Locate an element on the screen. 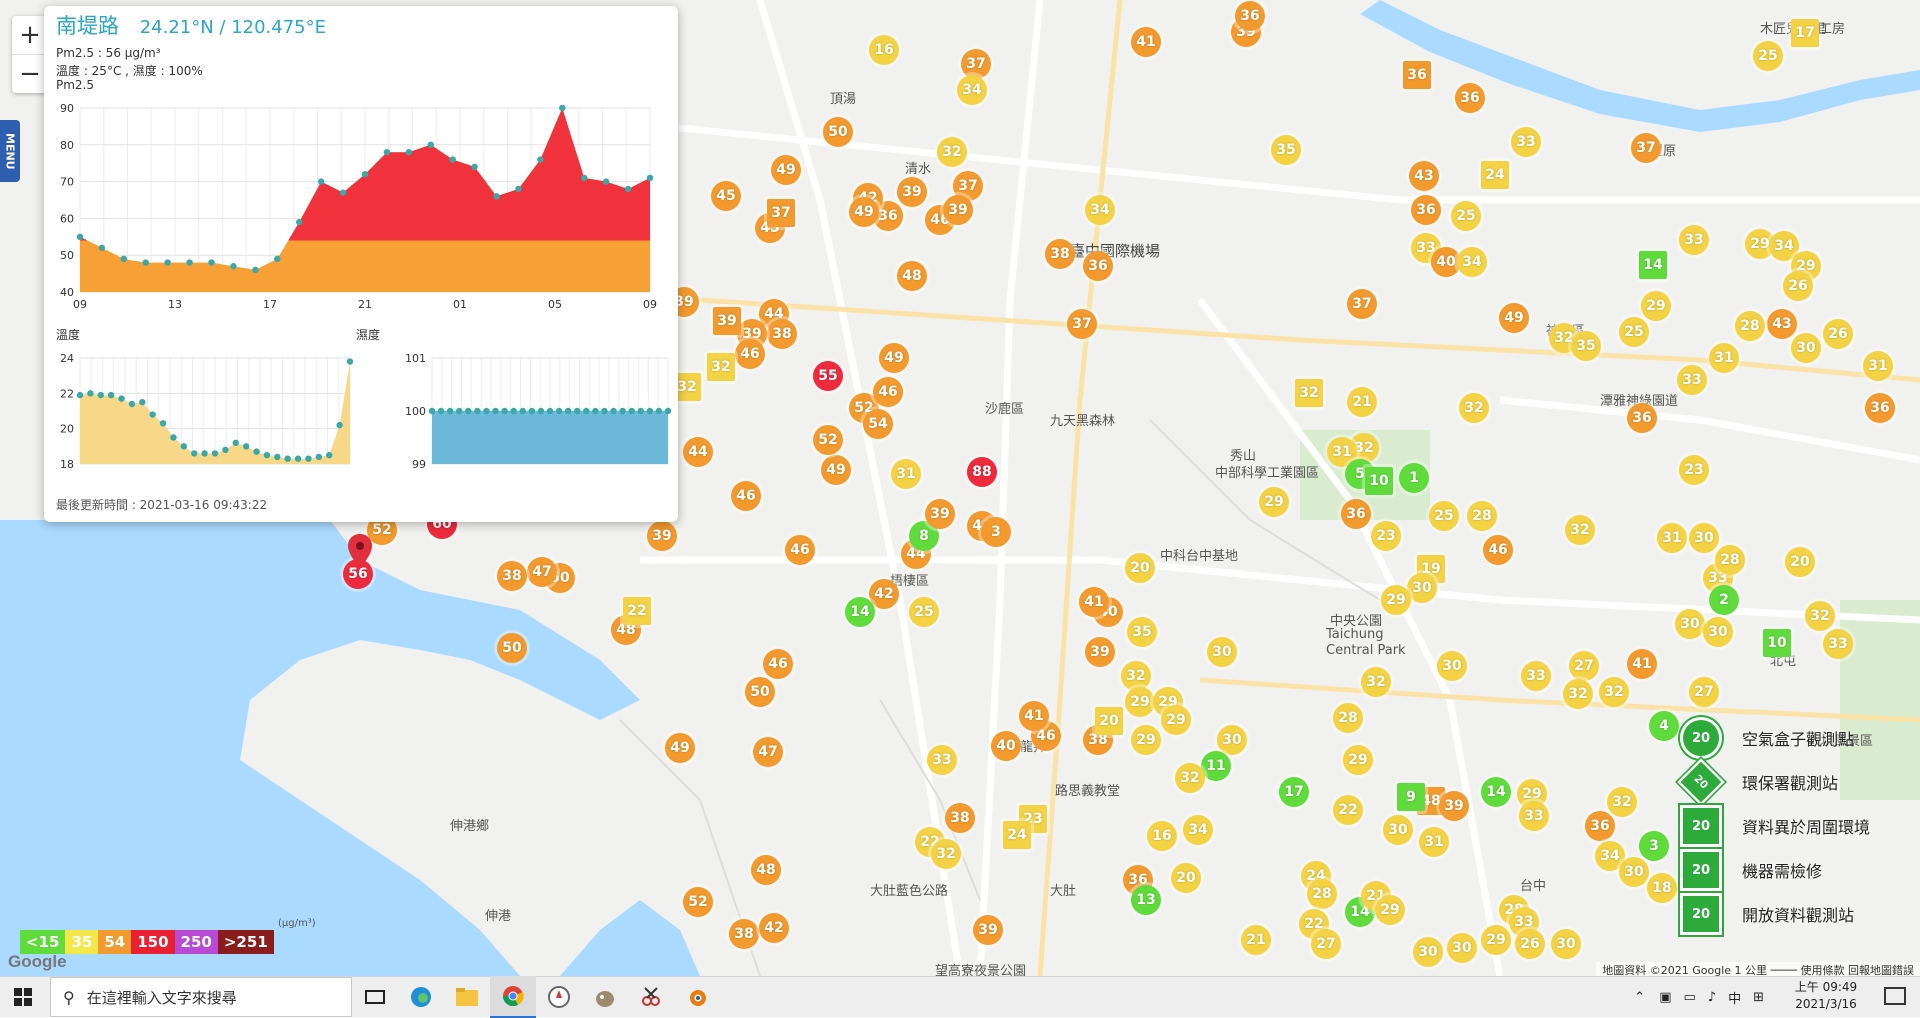 Image resolution: width=1920 pixels, height=1018 pixels. taskbar-clock: 上午 09:49 2021/3/16 is located at coordinates (1826, 996).